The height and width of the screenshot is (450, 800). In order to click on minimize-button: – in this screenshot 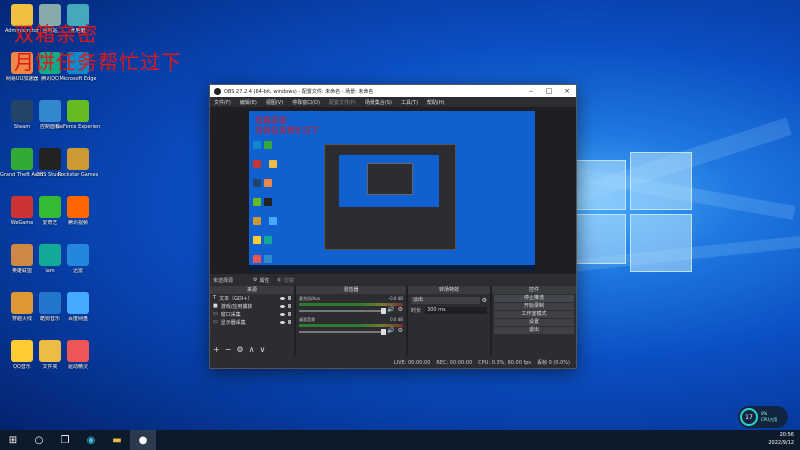, I will do `click(531, 91)`.